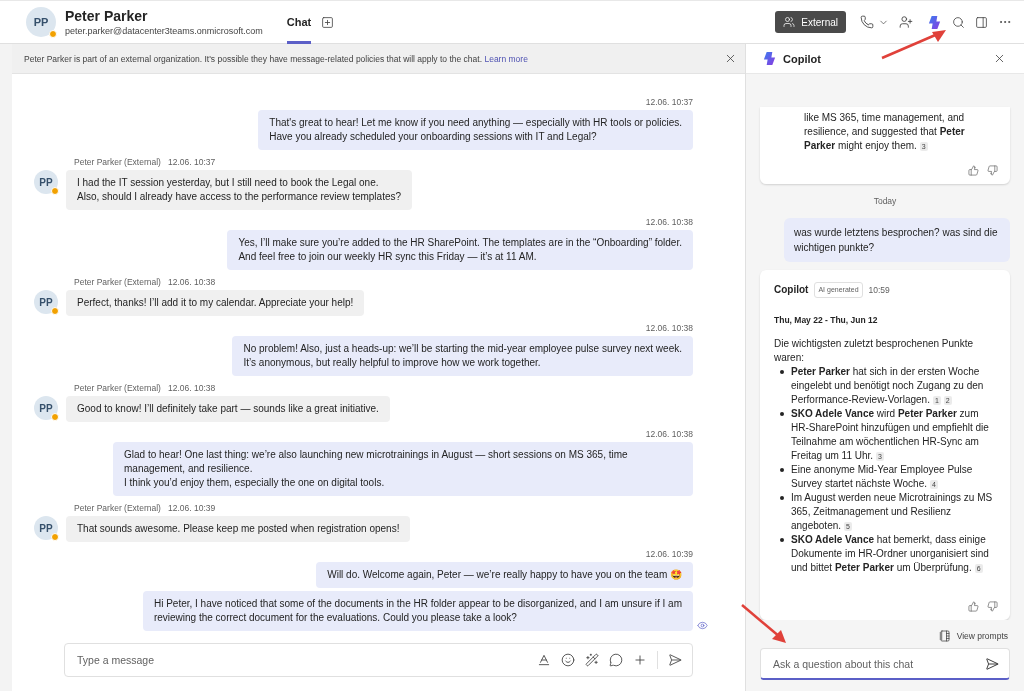 The image size is (1024, 691). Describe the element at coordinates (475, 130) in the screenshot. I see `message-bubble: That's great to hear! Let me know if you need anything — especially with HR tools or policies. Have you already scheduled your onboarding sessions with IT and Legal?` at that location.